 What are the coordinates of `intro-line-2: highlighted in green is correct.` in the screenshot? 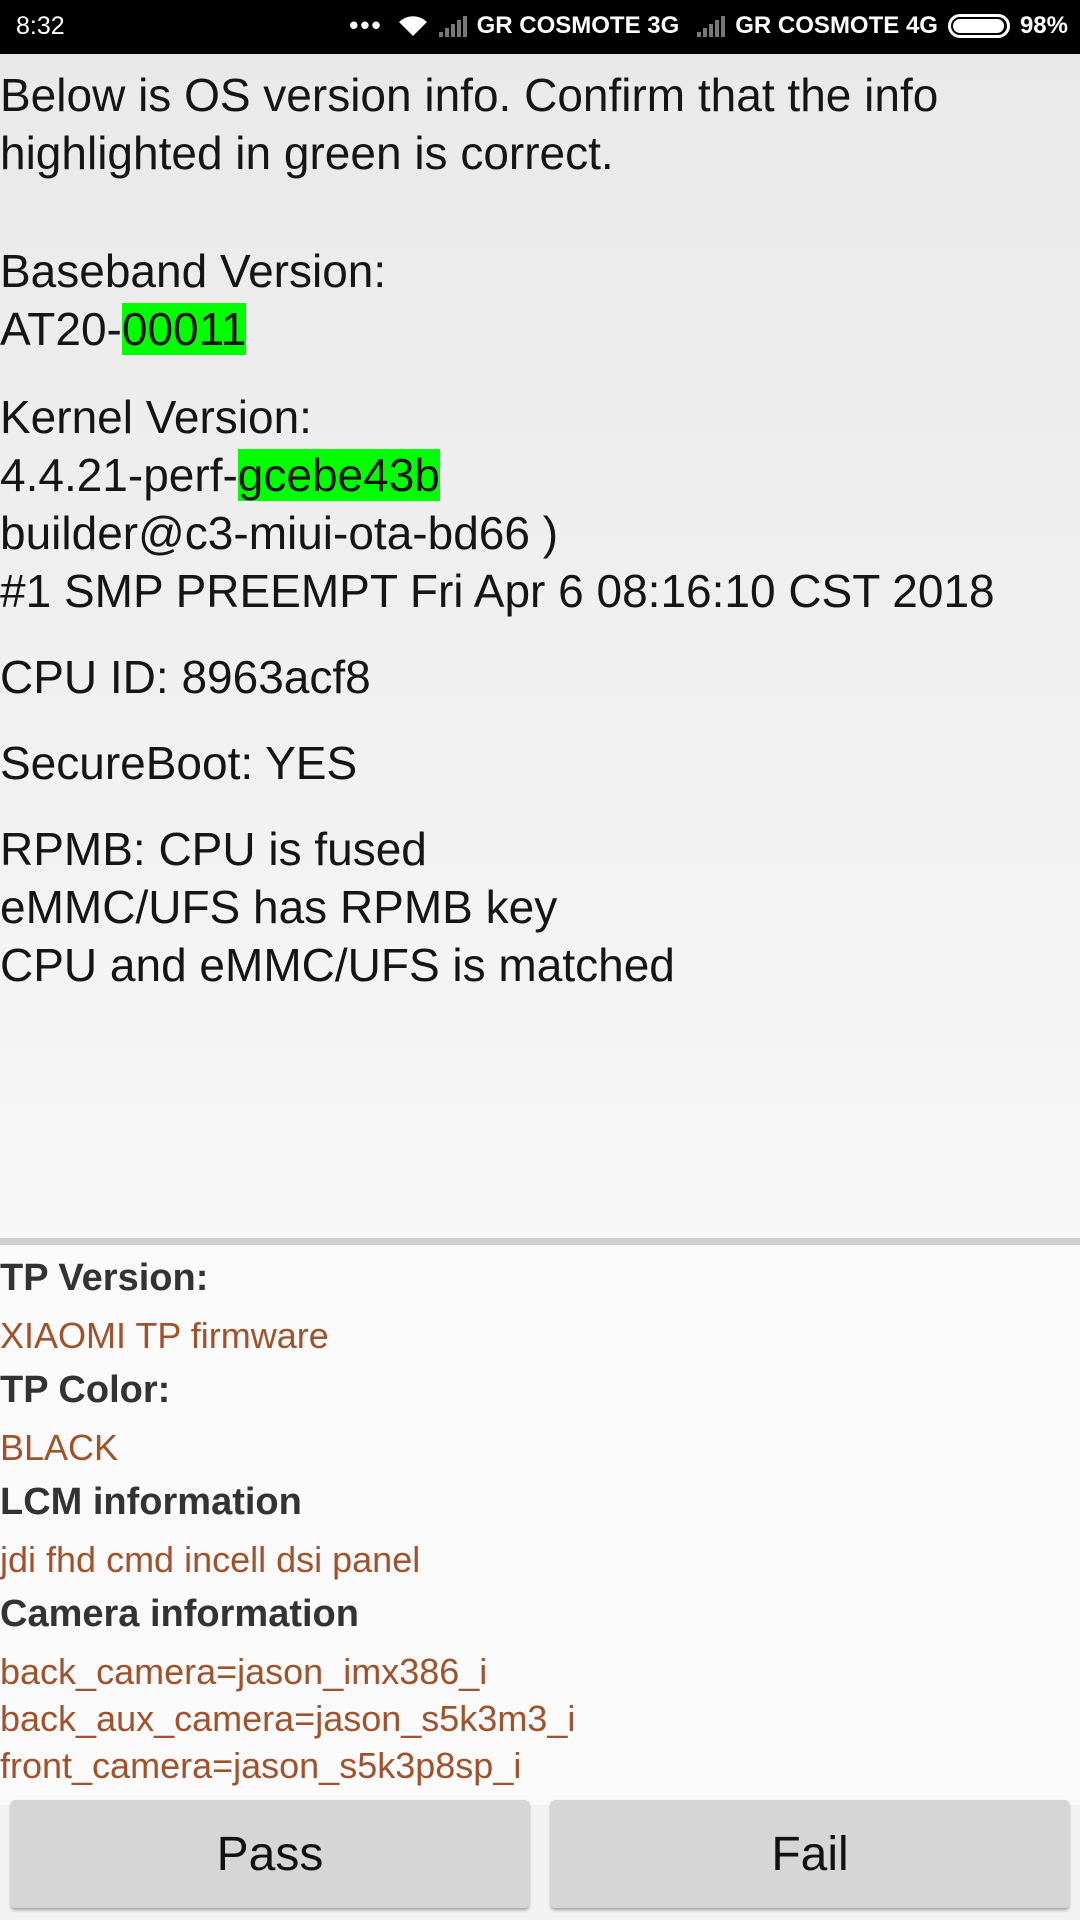 It's located at (307, 153).